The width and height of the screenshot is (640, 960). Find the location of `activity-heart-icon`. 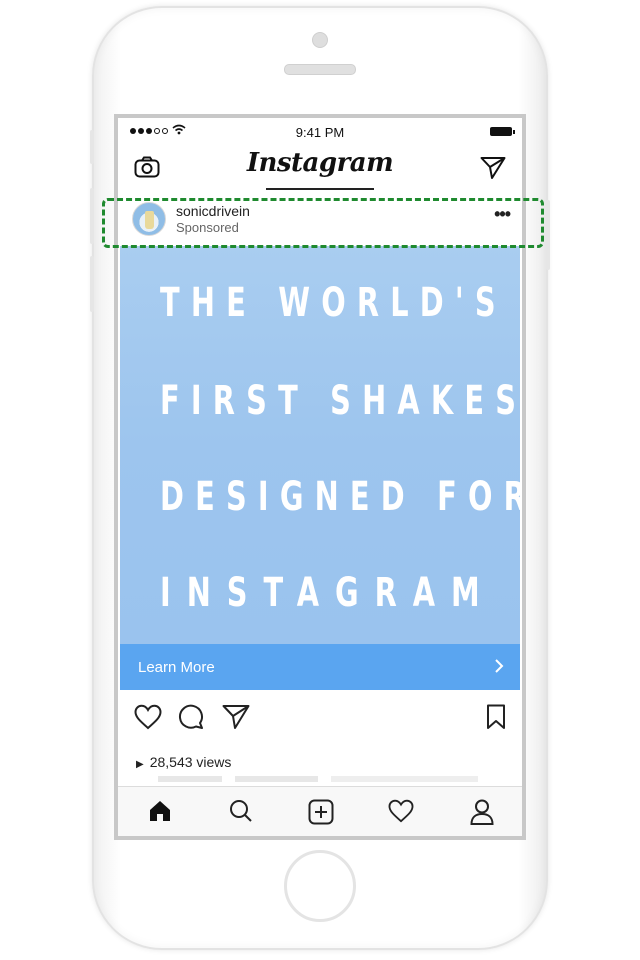

activity-heart-icon is located at coordinates (401, 811).